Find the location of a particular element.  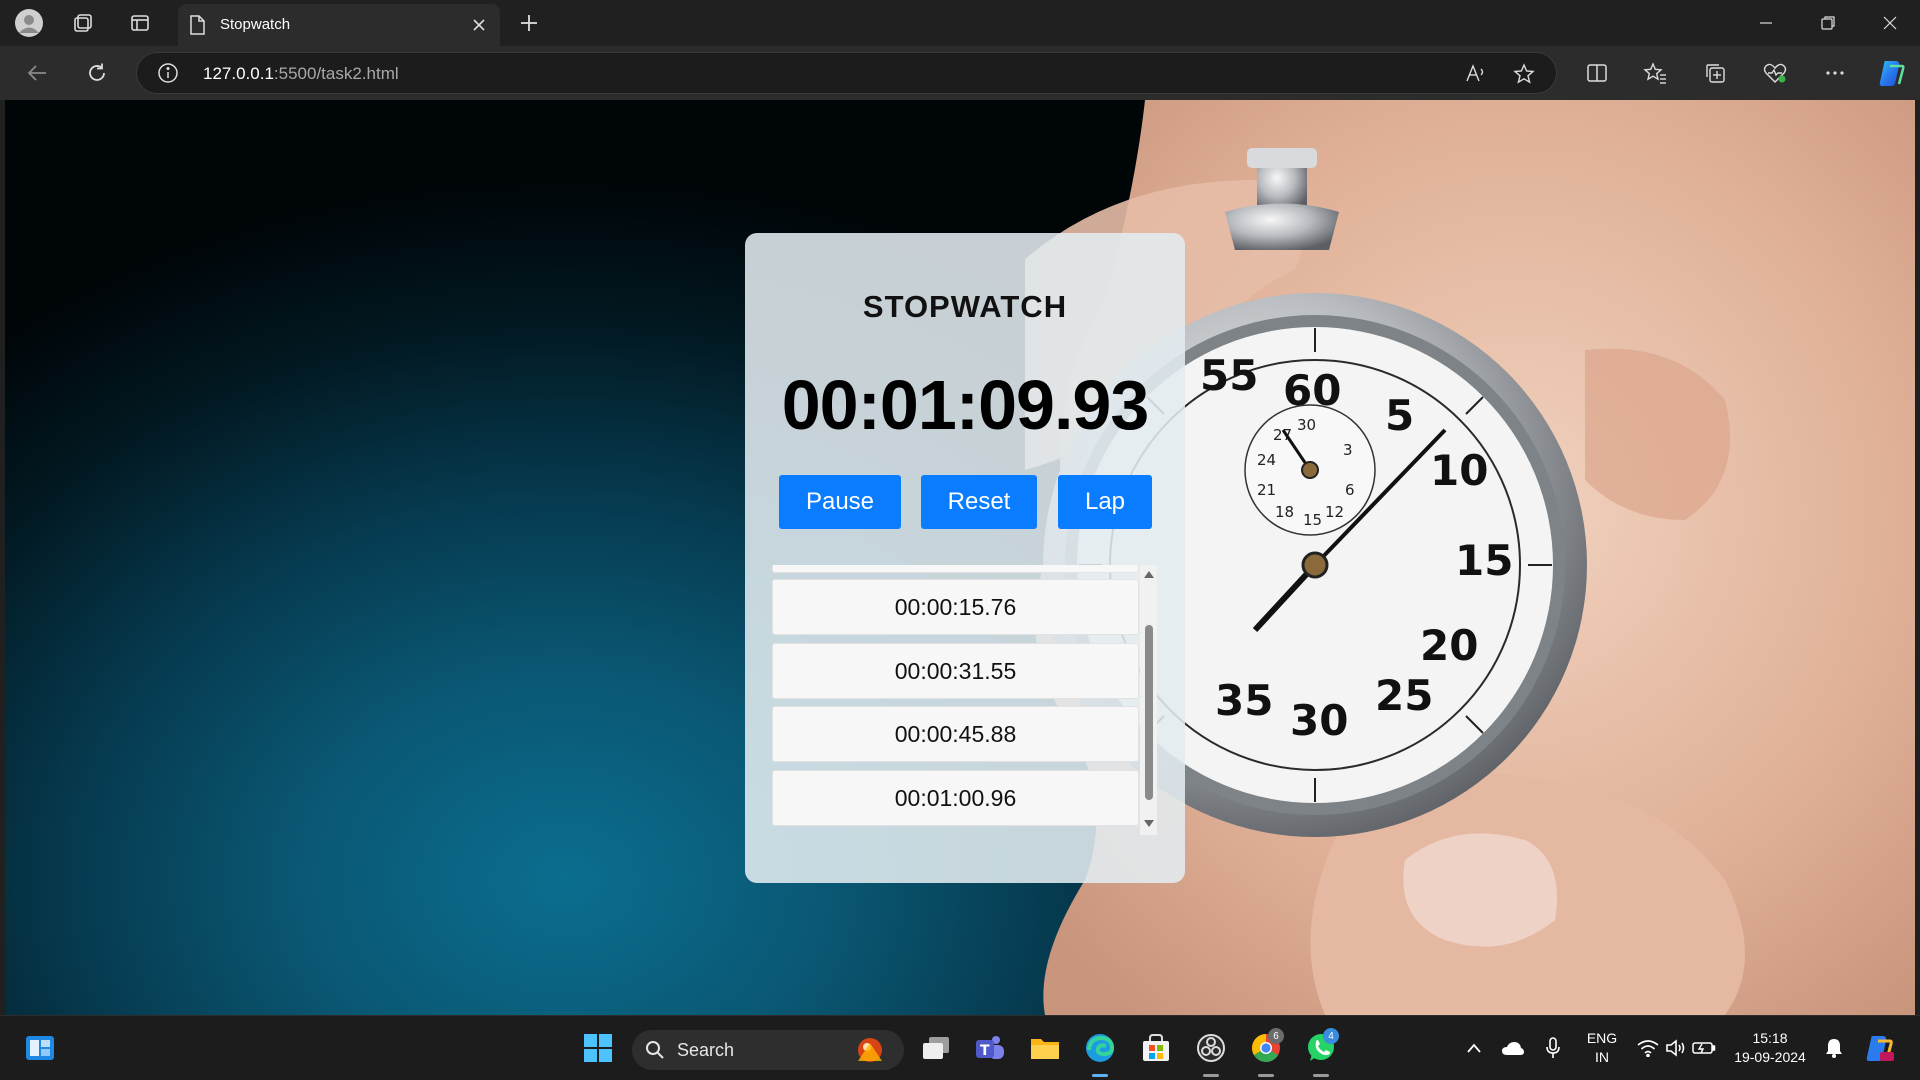

minimize-icon is located at coordinates (1766, 23).